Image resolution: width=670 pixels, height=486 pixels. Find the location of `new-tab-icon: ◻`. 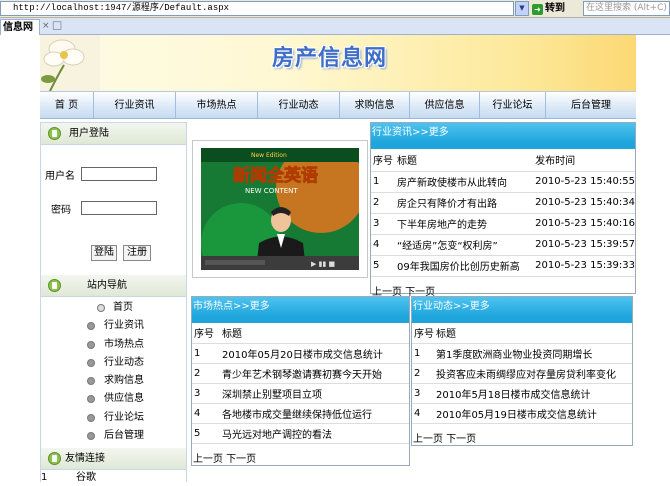

new-tab-icon: ◻ is located at coordinates (57, 25).